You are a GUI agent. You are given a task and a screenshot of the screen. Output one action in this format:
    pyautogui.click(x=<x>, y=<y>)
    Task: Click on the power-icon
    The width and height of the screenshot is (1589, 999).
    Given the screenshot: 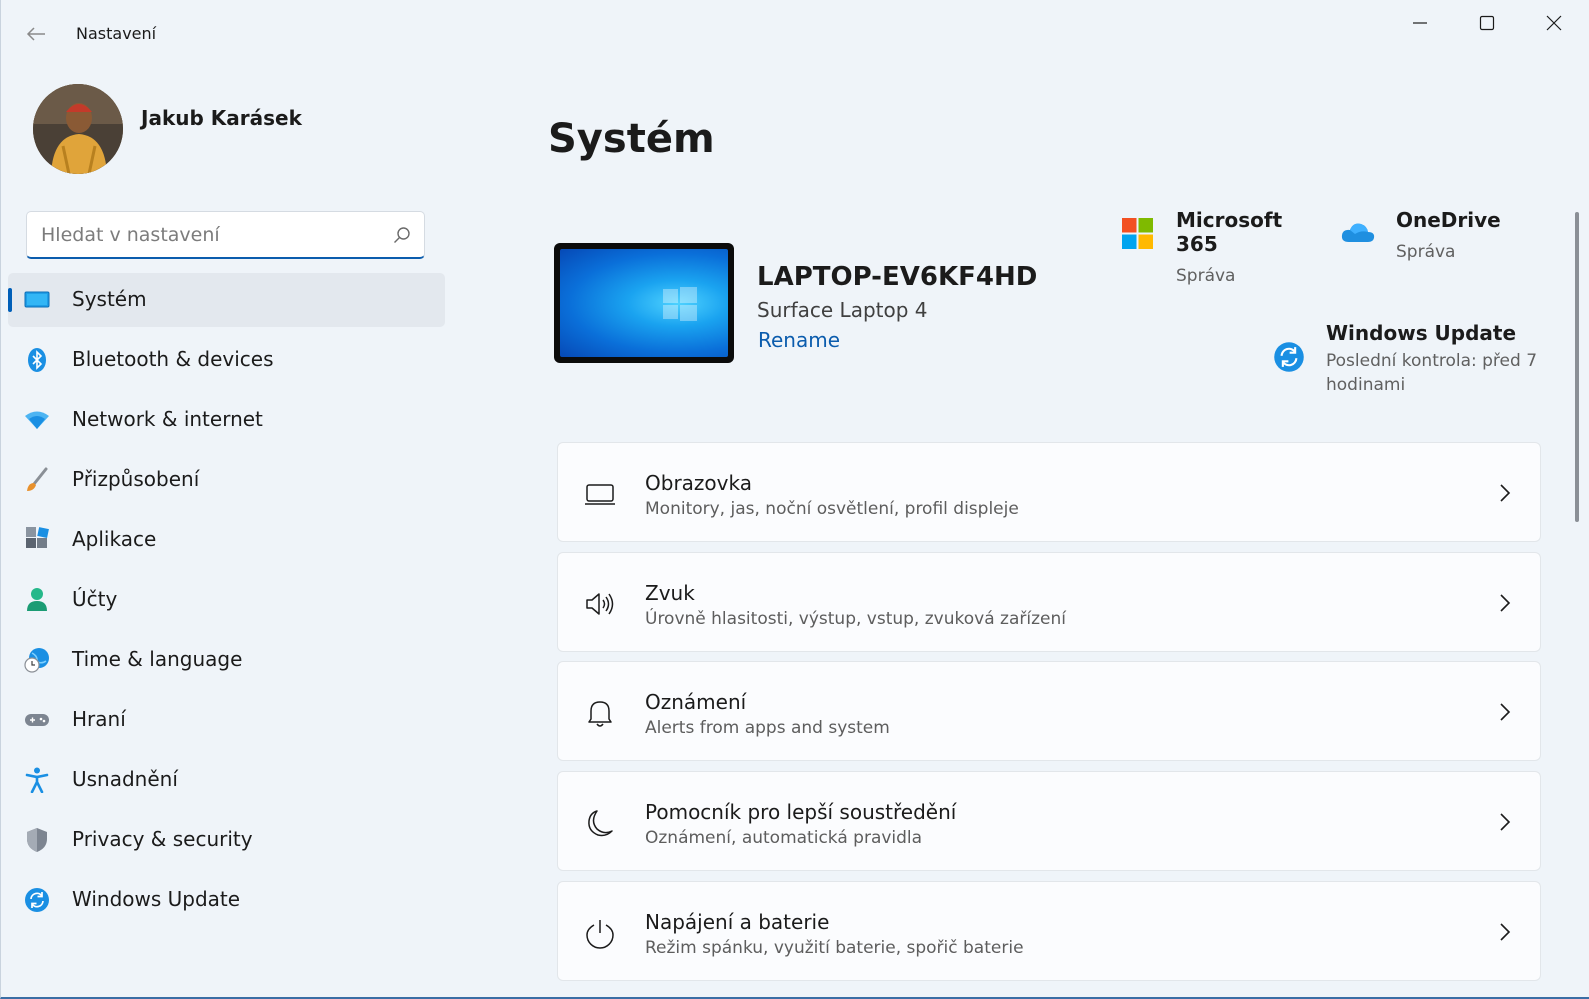 What is the action you would take?
    pyautogui.click(x=600, y=934)
    